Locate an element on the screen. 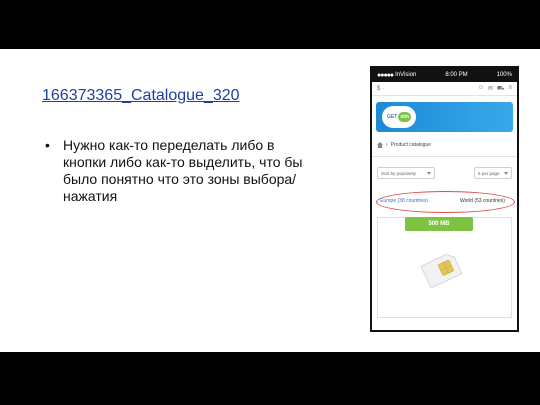 Image resolution: width=540 pixels, height=405 pixels. chat-icon: ✉ is located at coordinates (490, 89).